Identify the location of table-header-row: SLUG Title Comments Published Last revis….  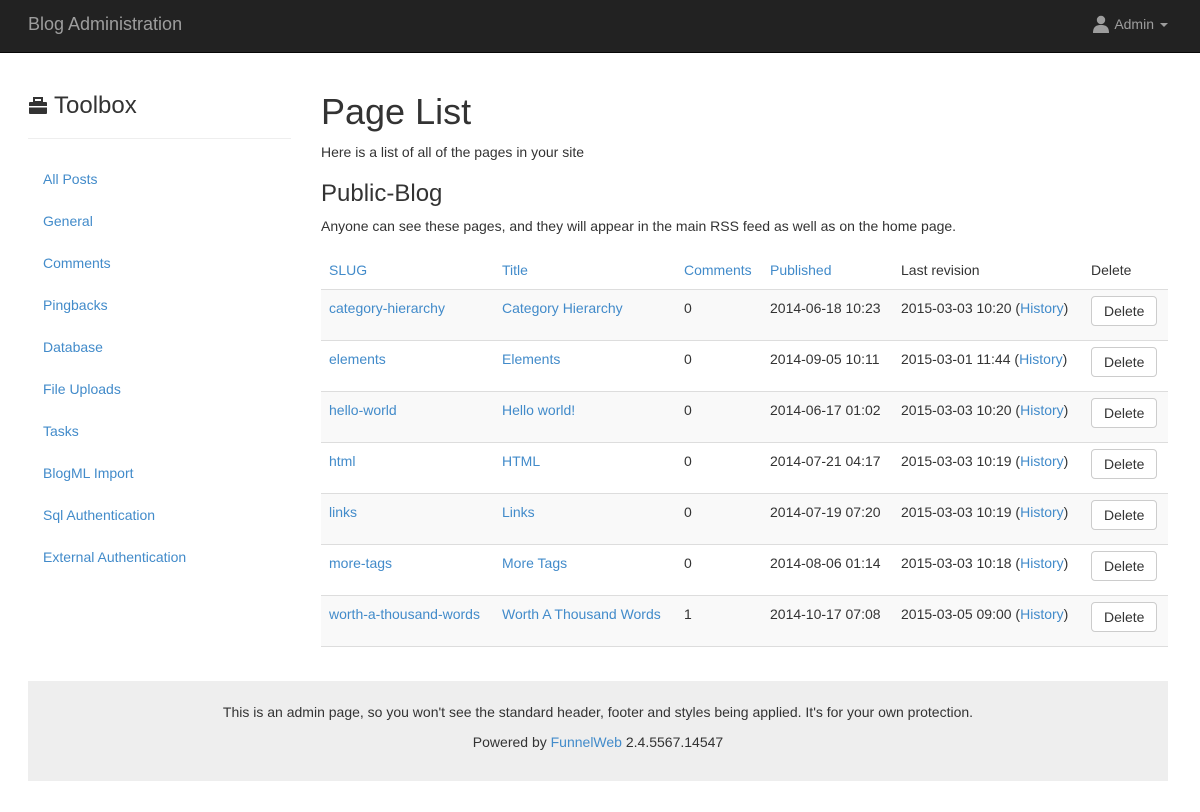
(744, 270).